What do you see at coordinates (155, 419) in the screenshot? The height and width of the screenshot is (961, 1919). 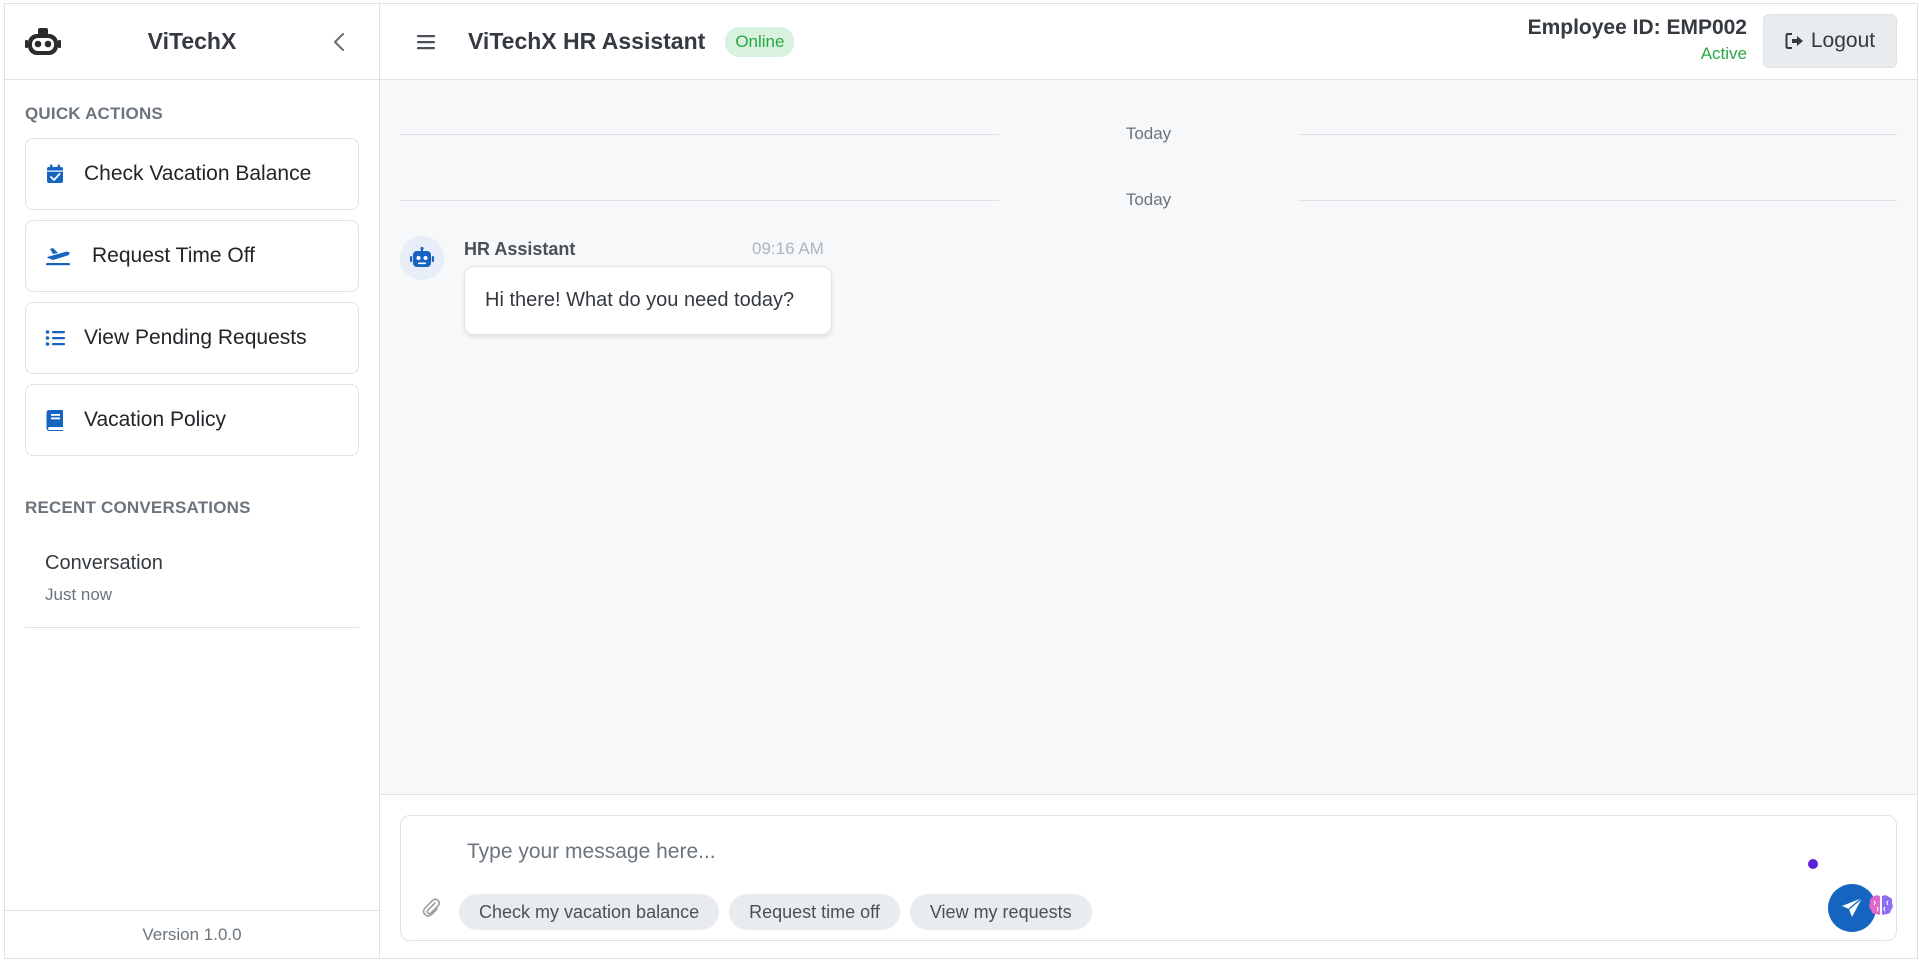 I see `quick-action-label: Vacation Policy` at bounding box center [155, 419].